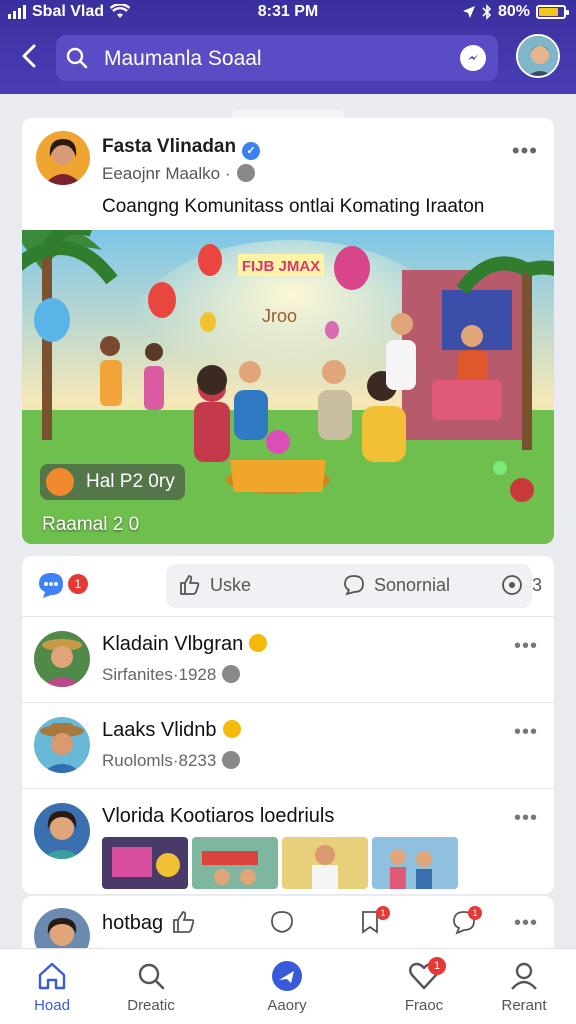 The height and width of the screenshot is (1024, 576). I want to click on battery-percent: 80%, so click(513, 11).